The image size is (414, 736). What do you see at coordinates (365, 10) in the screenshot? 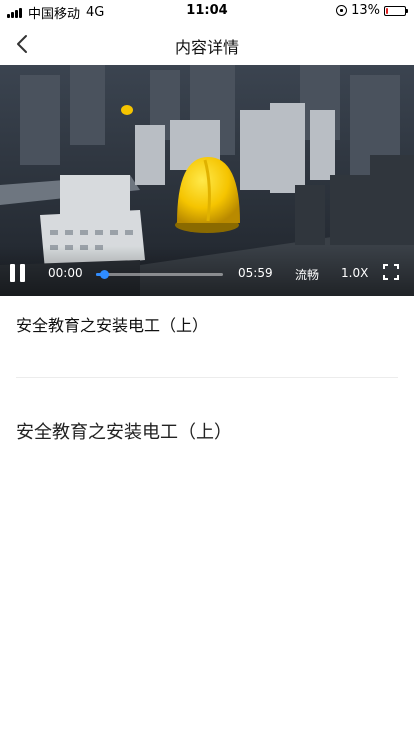
I see `battery-percent: 13%` at bounding box center [365, 10].